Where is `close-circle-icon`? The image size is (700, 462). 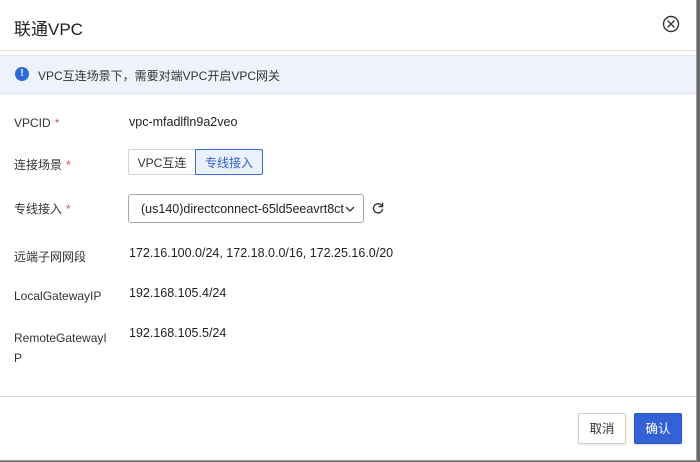 close-circle-icon is located at coordinates (671, 24).